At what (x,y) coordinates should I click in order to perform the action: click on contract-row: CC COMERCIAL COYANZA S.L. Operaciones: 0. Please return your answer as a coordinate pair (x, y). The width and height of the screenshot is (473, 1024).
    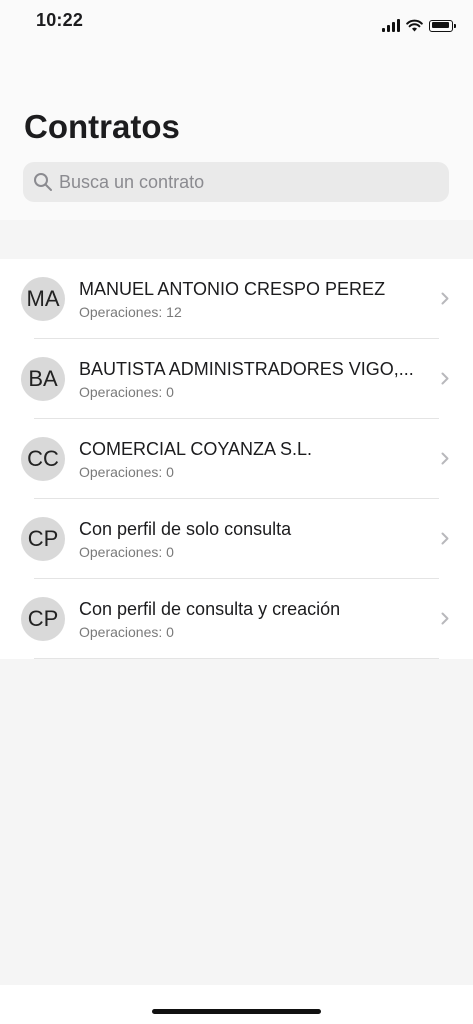
    Looking at the image, I should click on (236, 459).